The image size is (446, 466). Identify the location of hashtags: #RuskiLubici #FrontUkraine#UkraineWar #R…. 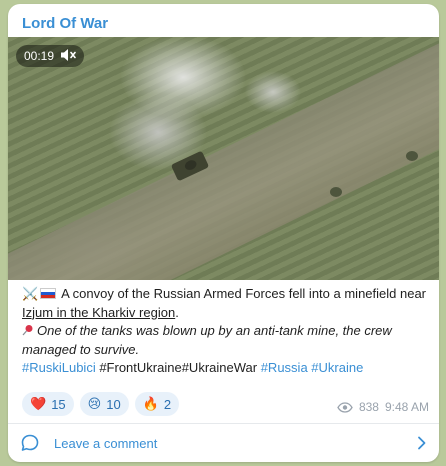
(224, 368).